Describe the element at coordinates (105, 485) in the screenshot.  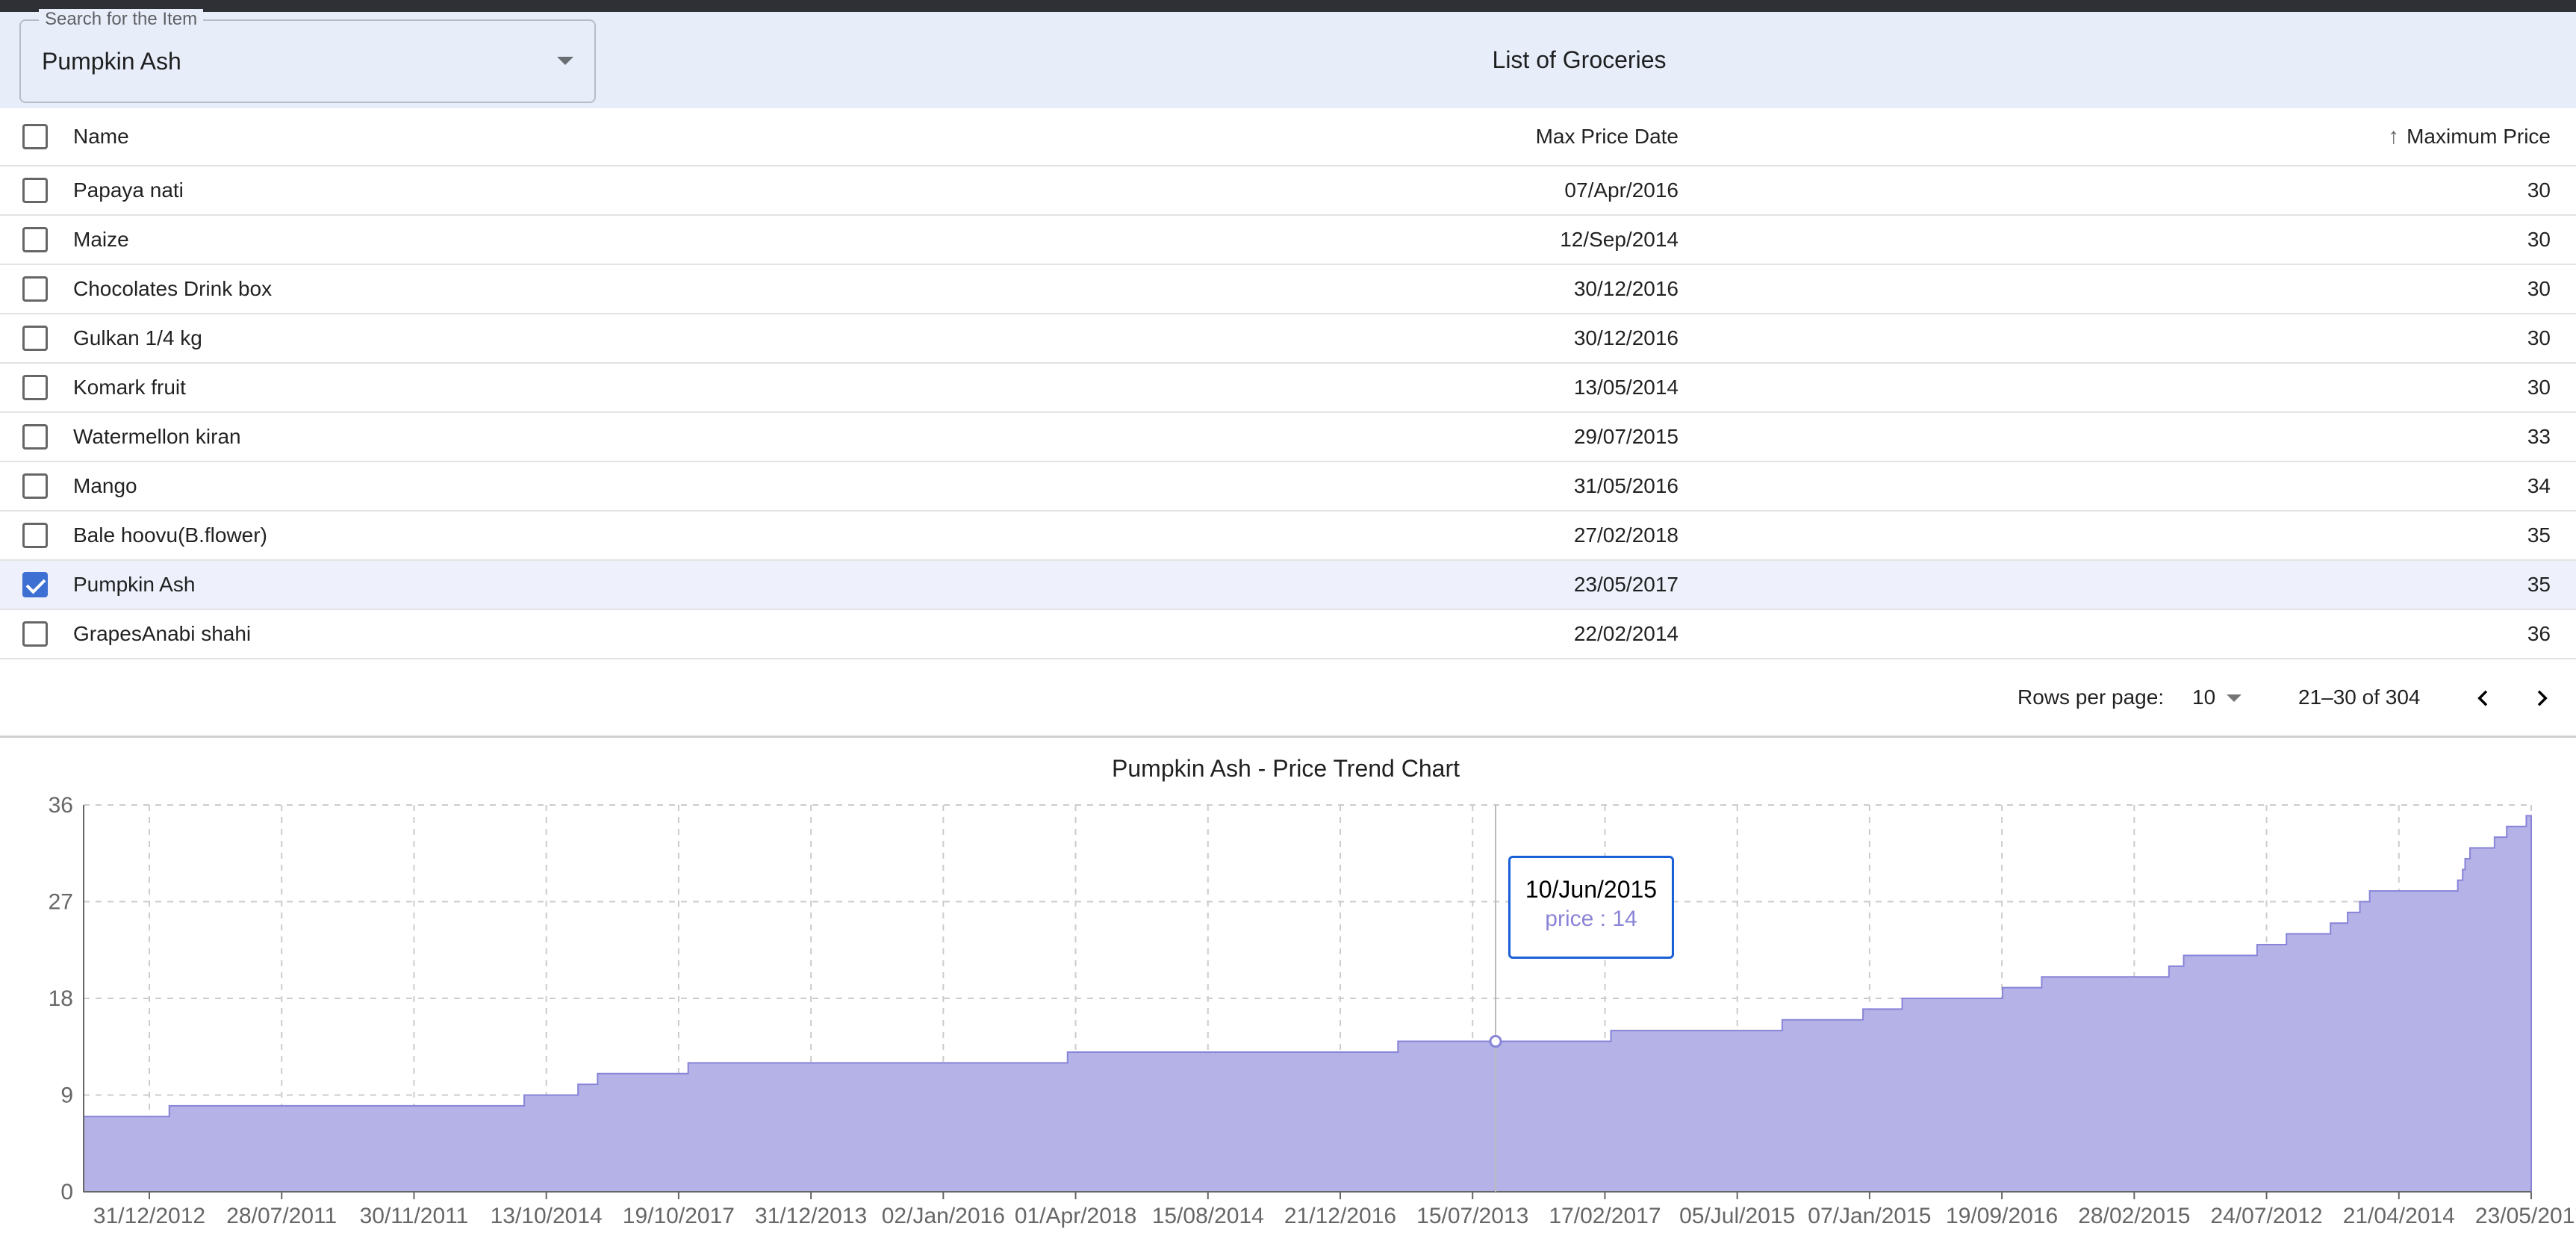
I see `row-name: Mango` at that location.